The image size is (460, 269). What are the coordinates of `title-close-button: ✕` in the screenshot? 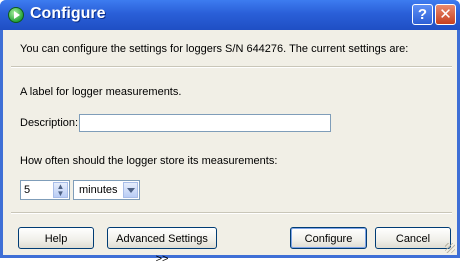 It's located at (445, 14).